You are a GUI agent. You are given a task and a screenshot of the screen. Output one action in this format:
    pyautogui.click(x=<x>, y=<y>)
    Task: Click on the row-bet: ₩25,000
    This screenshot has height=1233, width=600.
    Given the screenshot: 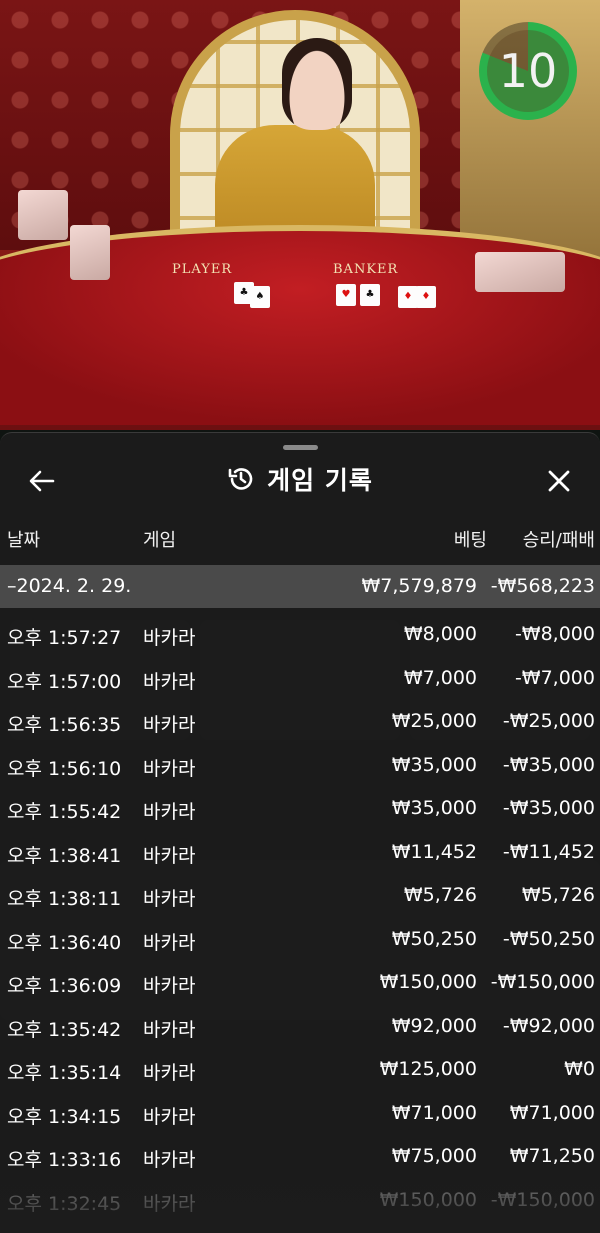 What is the action you would take?
    pyautogui.click(x=434, y=721)
    